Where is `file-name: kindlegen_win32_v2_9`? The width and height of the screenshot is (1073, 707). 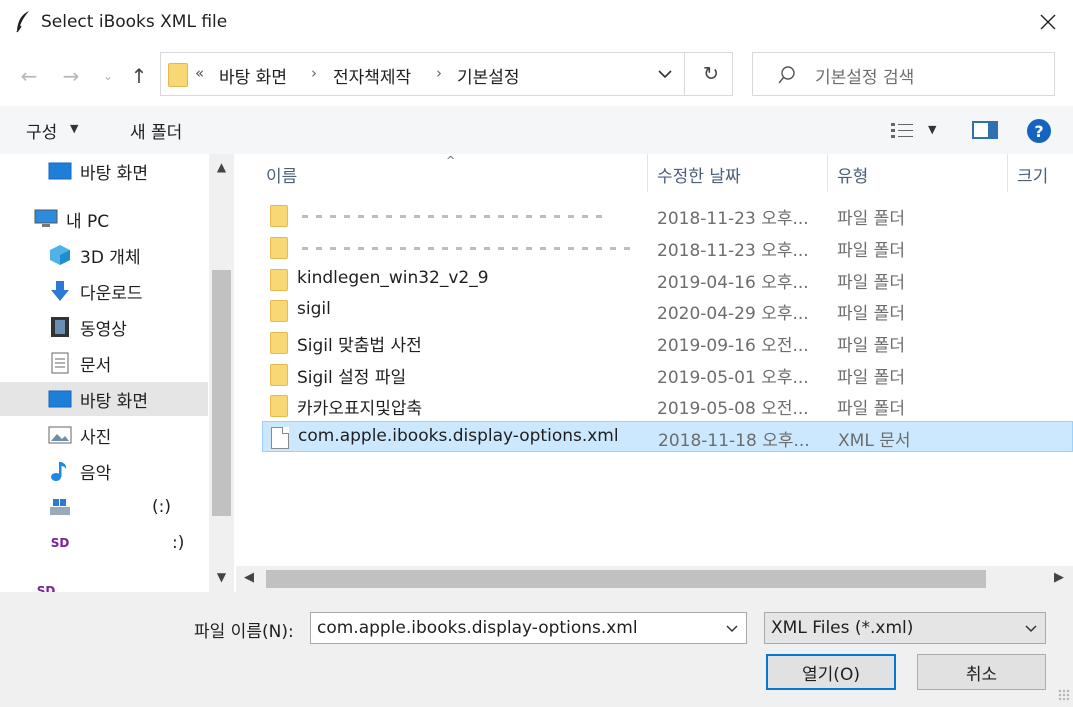 file-name: kindlegen_win32_v2_9 is located at coordinates (393, 278).